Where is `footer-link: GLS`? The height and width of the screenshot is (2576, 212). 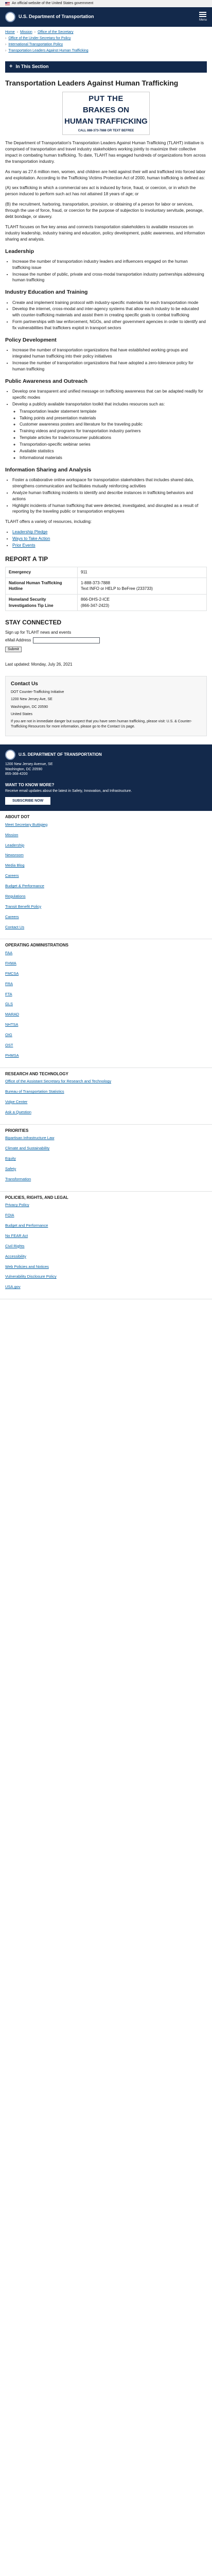 footer-link: GLS is located at coordinates (106, 1004).